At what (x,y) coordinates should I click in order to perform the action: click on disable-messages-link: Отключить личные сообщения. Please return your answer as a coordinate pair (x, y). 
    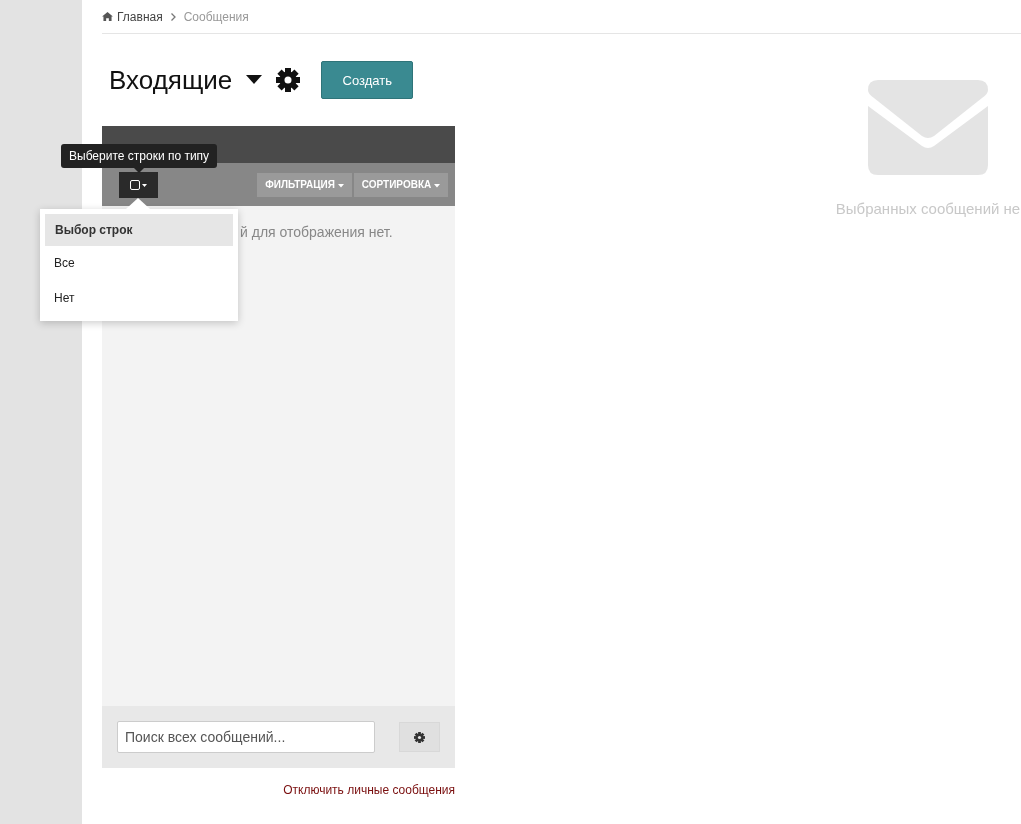
    Looking at the image, I should click on (369, 790).